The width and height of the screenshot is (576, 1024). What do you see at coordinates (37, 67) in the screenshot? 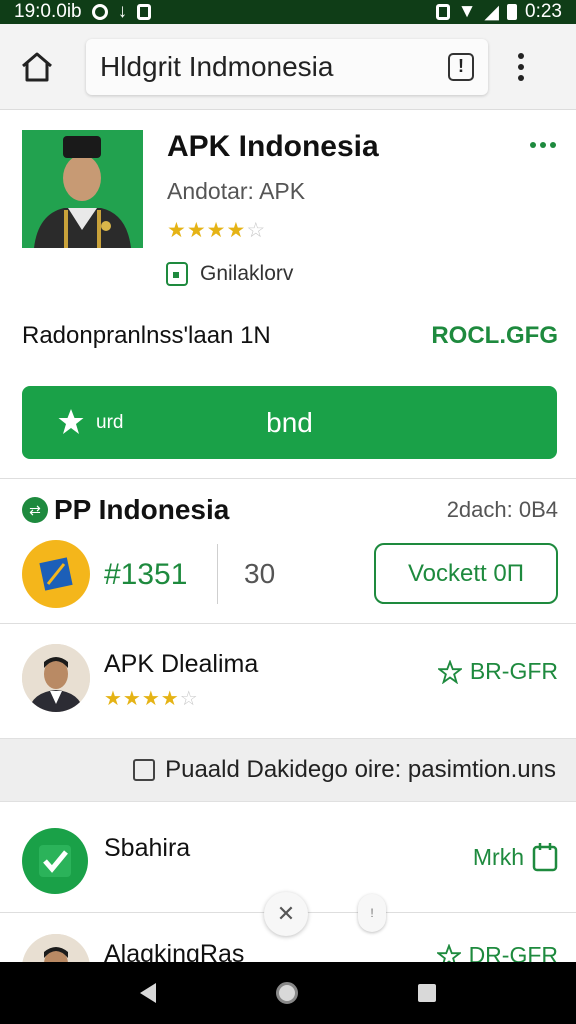
I see `home-icon` at bounding box center [37, 67].